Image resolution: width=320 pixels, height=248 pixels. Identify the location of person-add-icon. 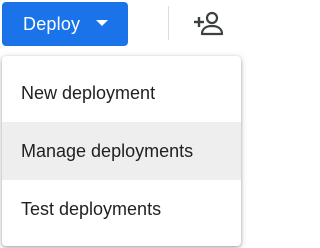
(209, 23).